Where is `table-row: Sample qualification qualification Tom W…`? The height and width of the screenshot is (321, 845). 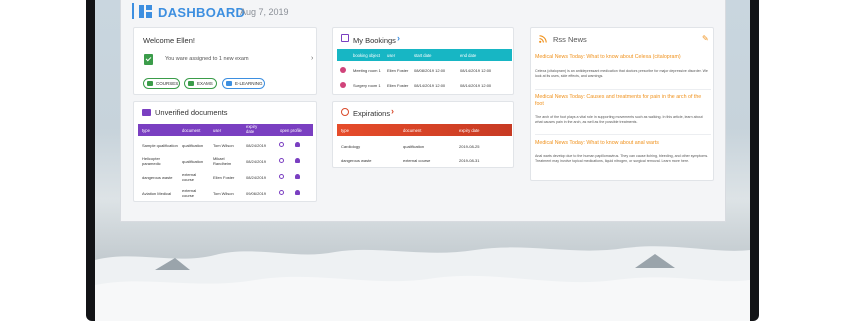 table-row: Sample qualification qualification Tom W… is located at coordinates (225, 145).